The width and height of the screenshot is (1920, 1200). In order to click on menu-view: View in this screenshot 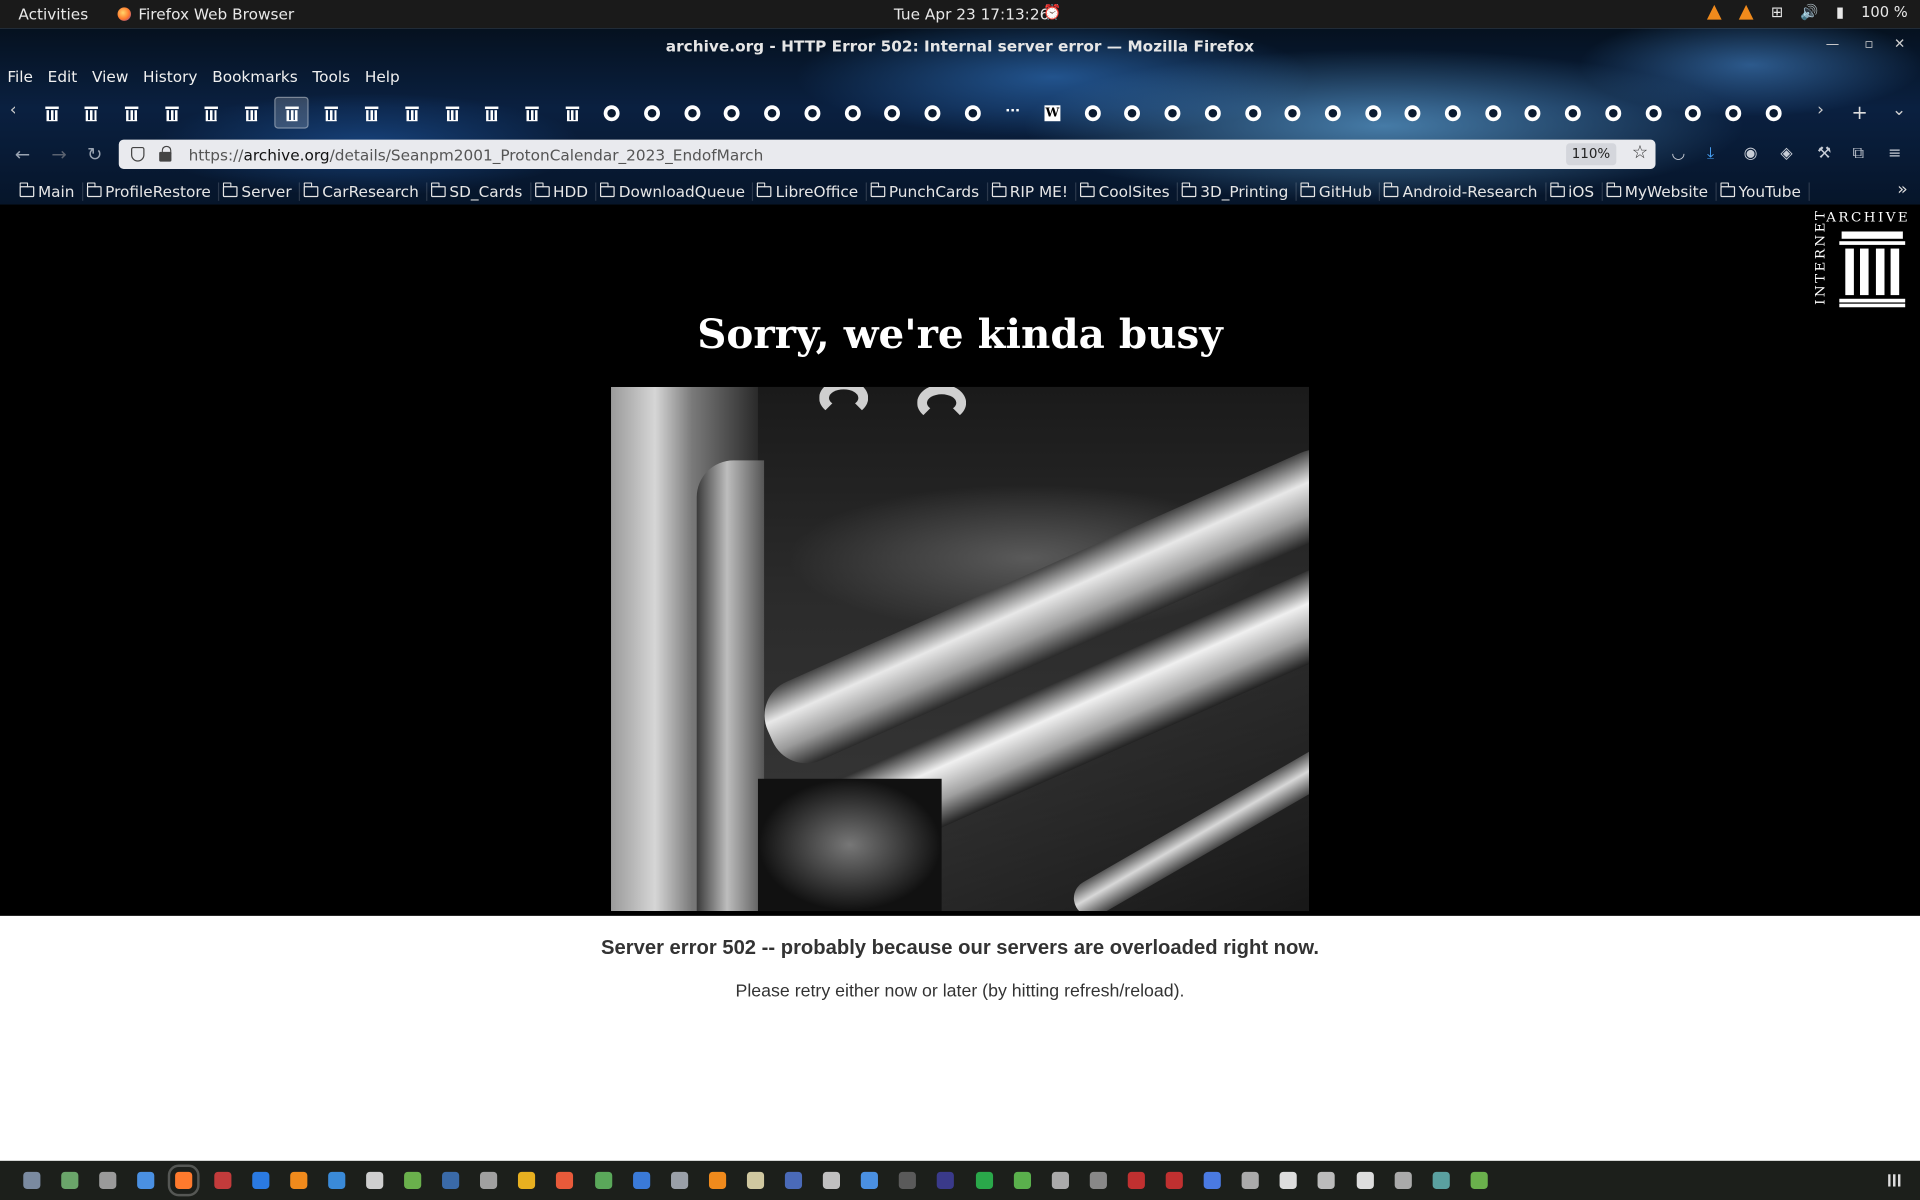, I will do `click(110, 77)`.